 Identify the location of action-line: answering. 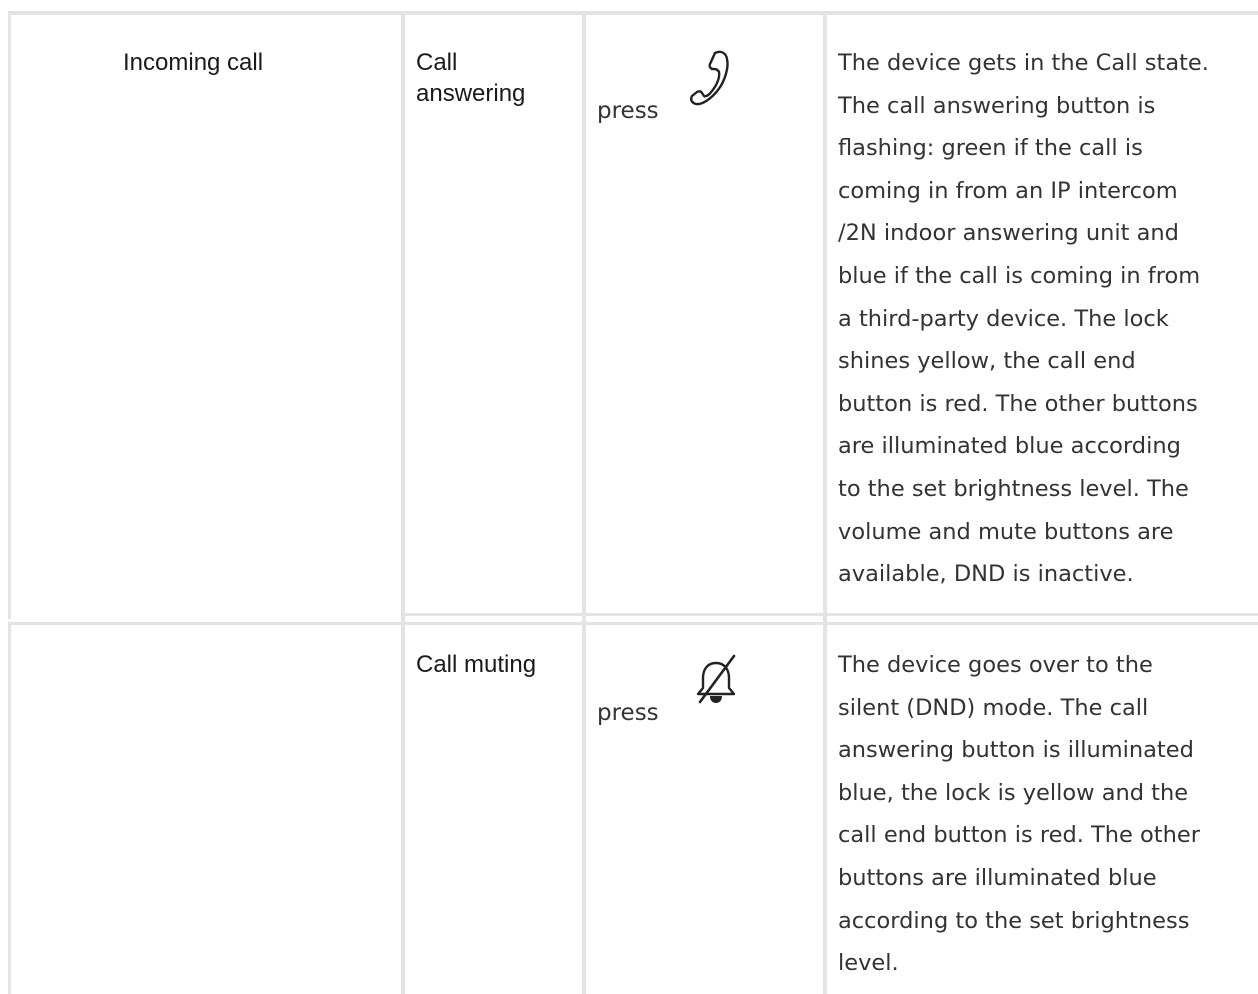
(471, 93).